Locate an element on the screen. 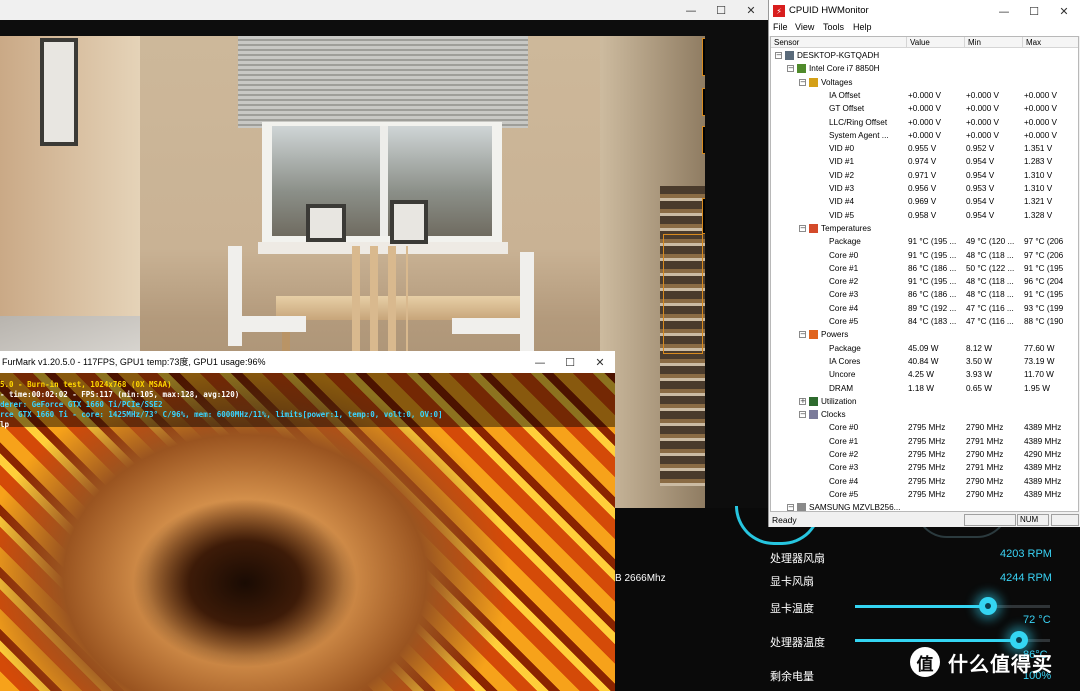  menu-file: File is located at coordinates (780, 27).